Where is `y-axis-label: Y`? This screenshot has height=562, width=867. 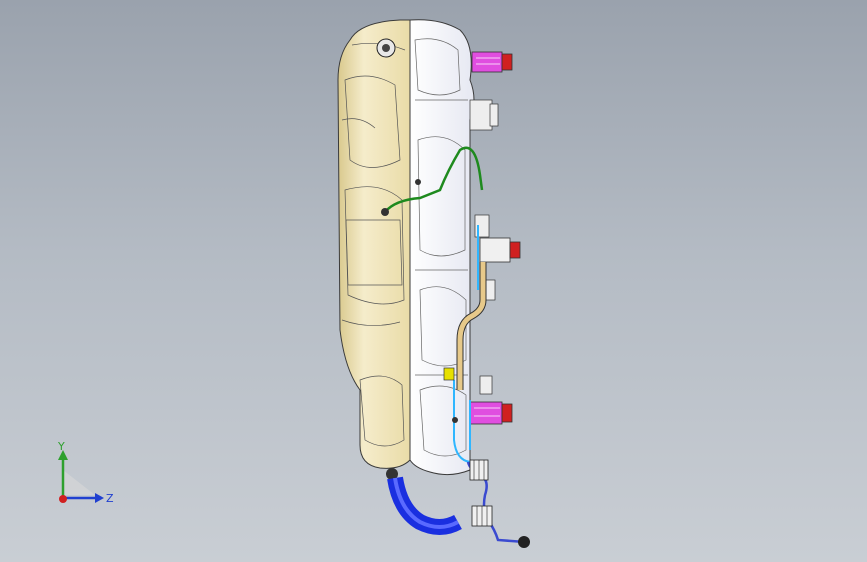
y-axis-label: Y is located at coordinates (61, 446).